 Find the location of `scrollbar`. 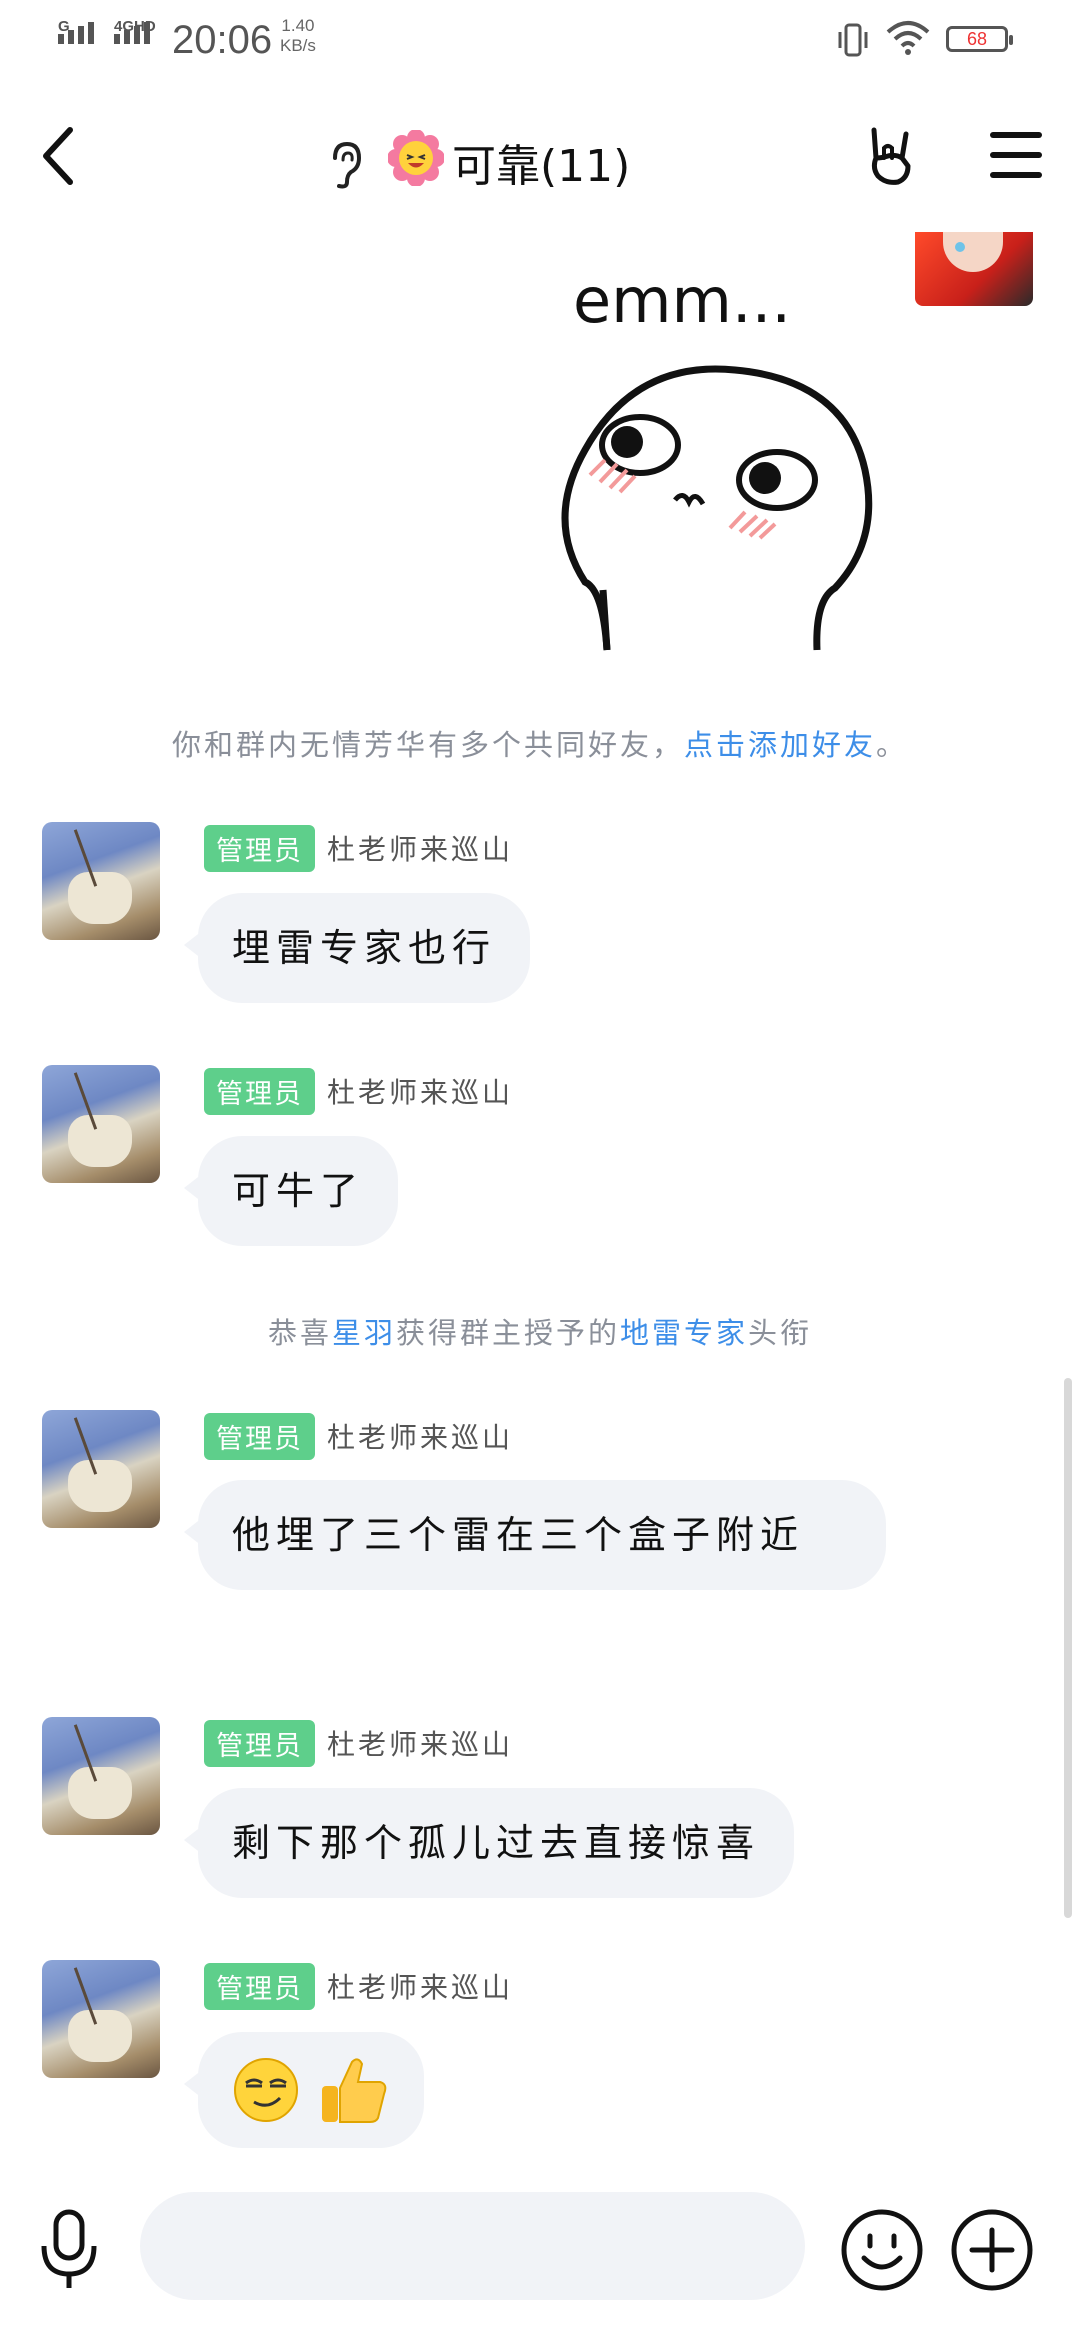

scrollbar is located at coordinates (1068, 1648).